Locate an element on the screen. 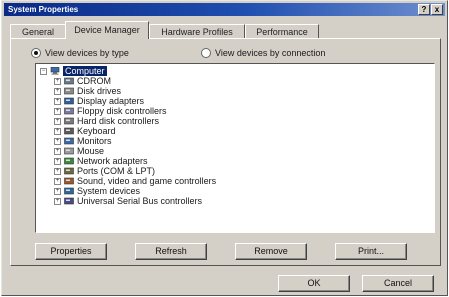 This screenshot has height=297, width=449. tree-item: + Monitors is located at coordinates (83, 141).